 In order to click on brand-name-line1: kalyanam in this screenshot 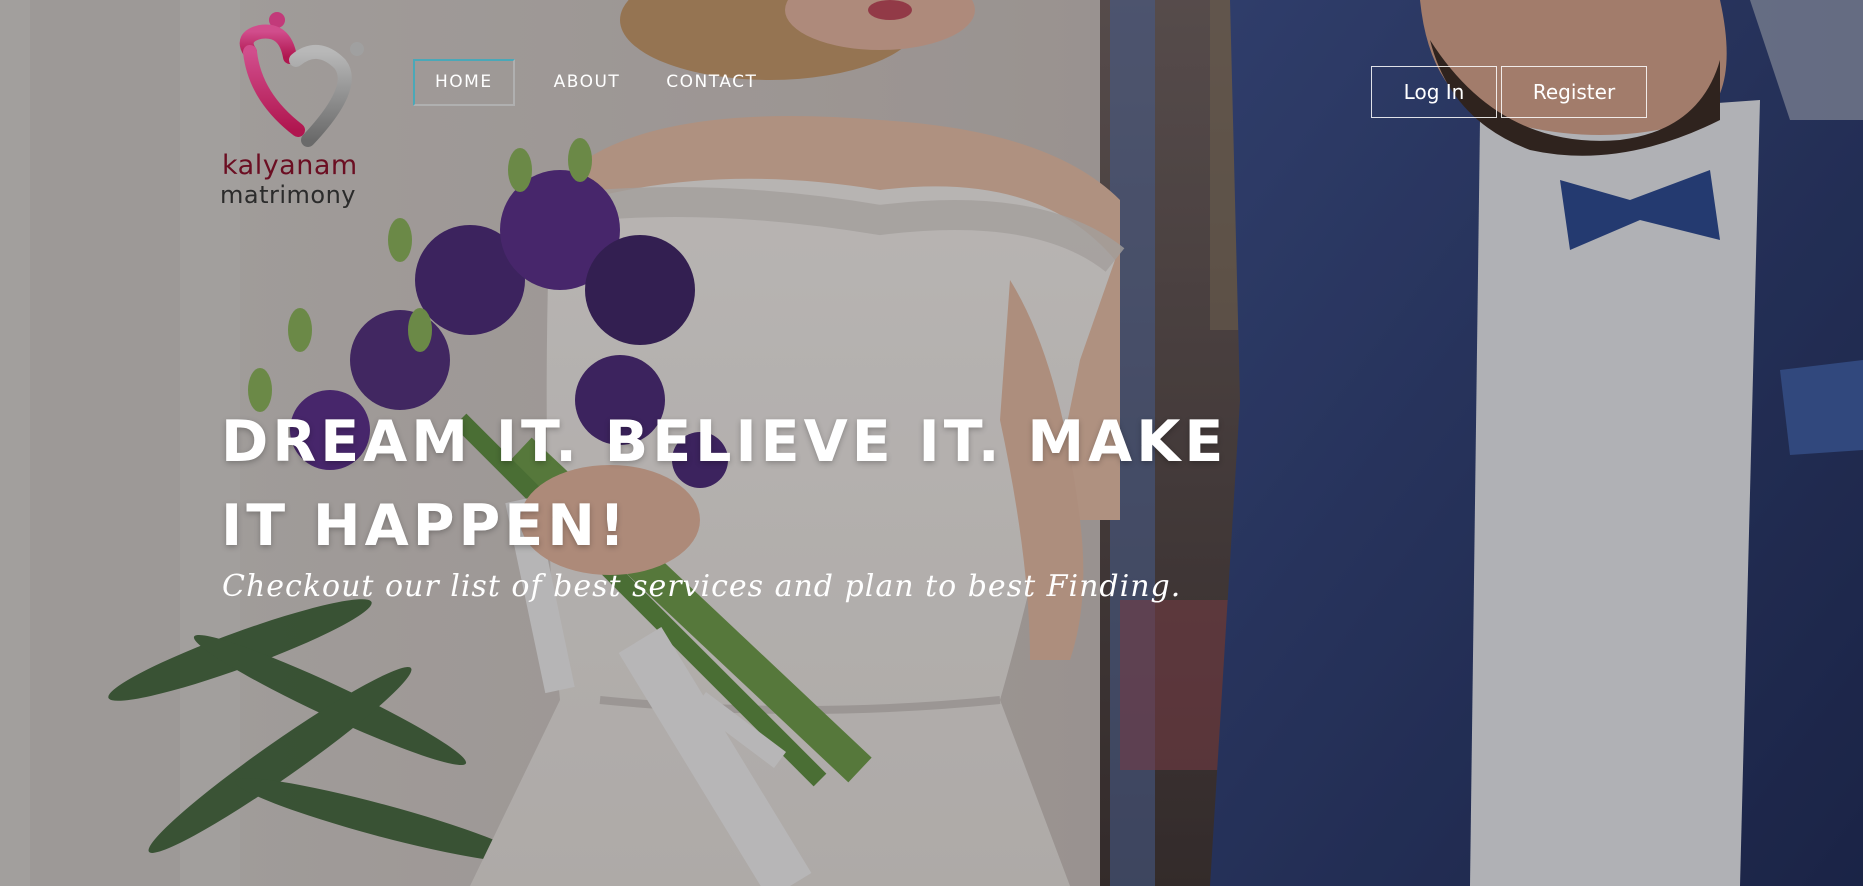, I will do `click(290, 165)`.